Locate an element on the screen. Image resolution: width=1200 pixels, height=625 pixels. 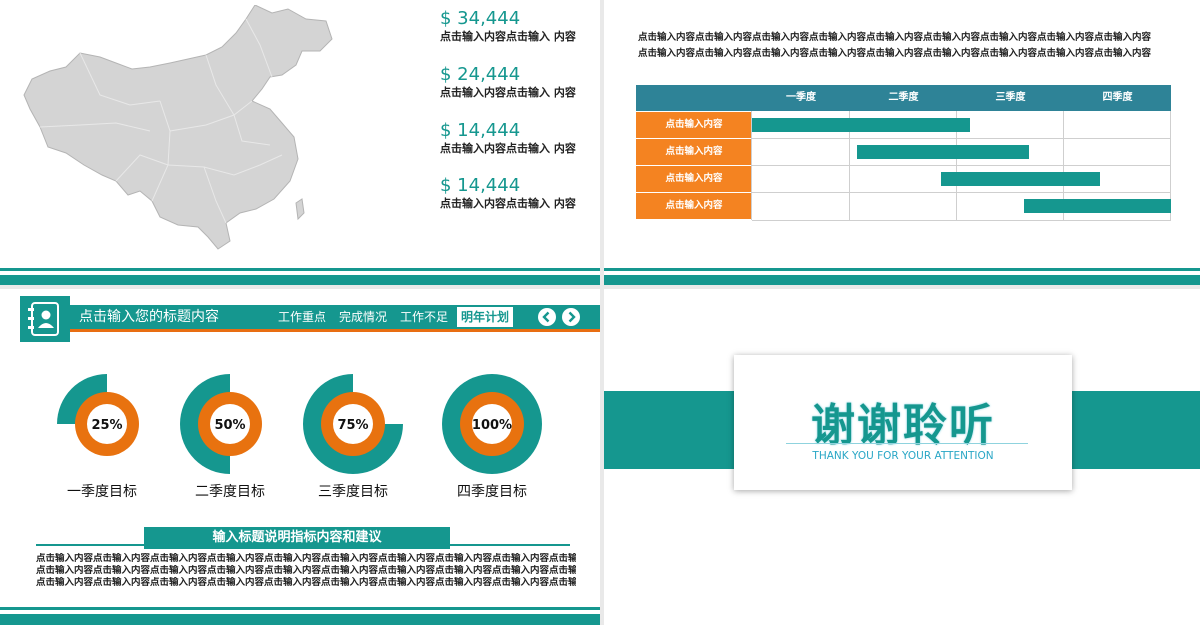
gantt-col-header: 四季度 is located at coordinates (1117, 97).